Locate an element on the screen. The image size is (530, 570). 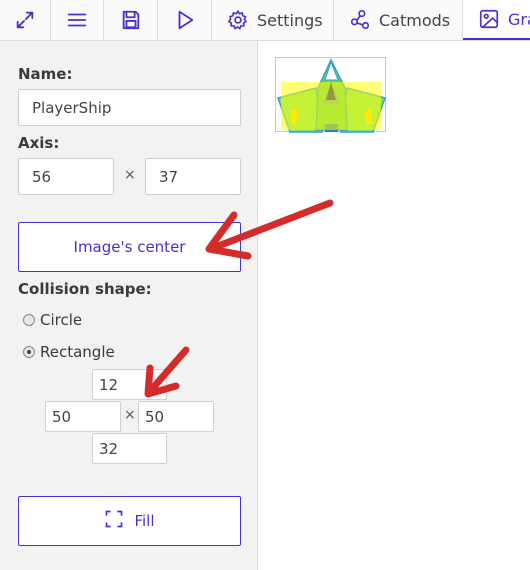
tab-settings: Settings is located at coordinates (273, 20).